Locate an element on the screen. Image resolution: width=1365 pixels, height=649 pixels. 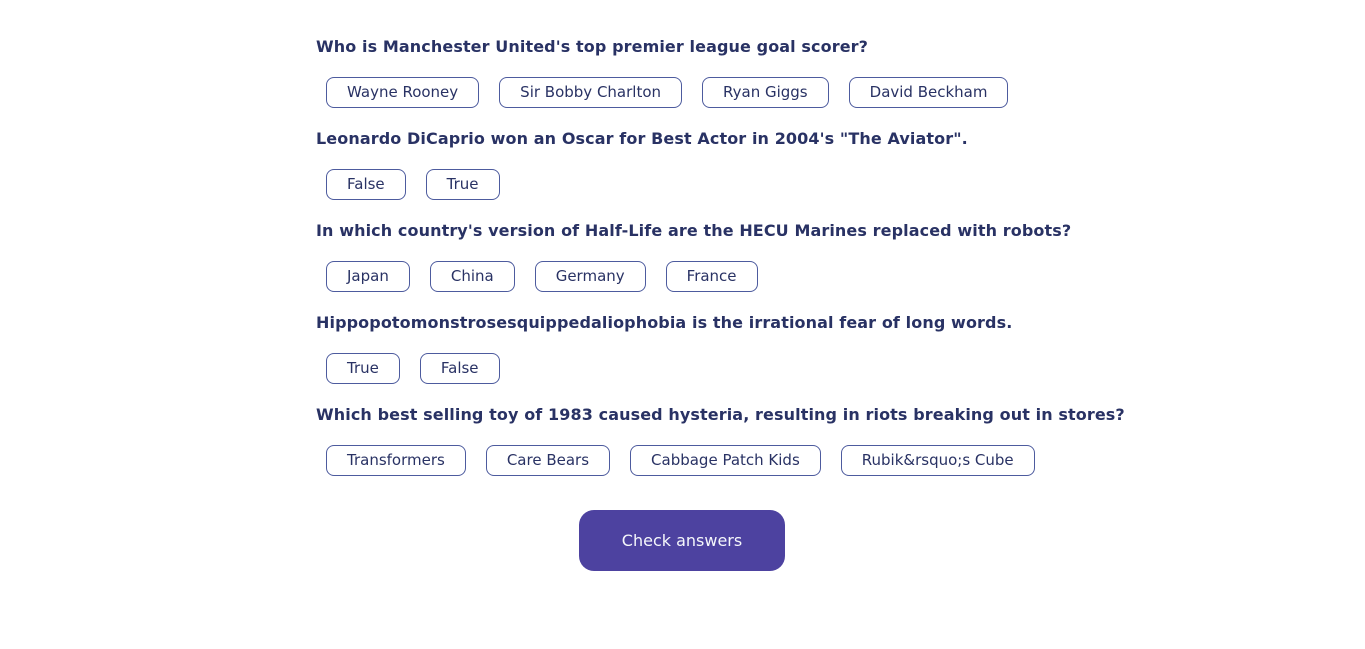
answer-option-sir-bobby-charlton: Sir Bobby Charlton is located at coordinates (591, 92).